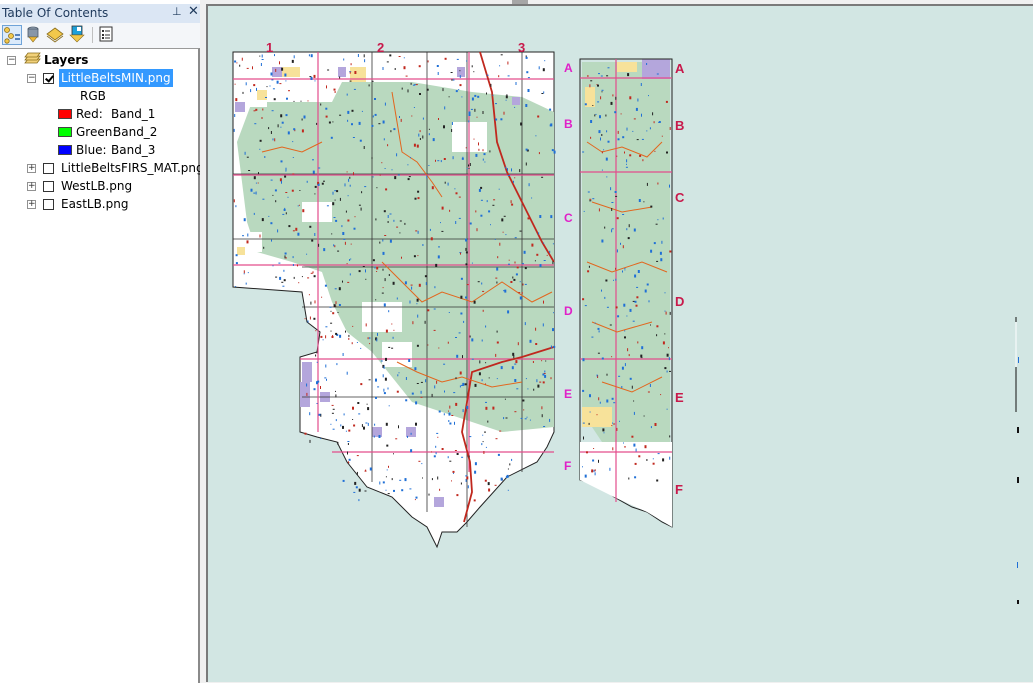 The height and width of the screenshot is (683, 1033). I want to click on options-button, so click(107, 35).